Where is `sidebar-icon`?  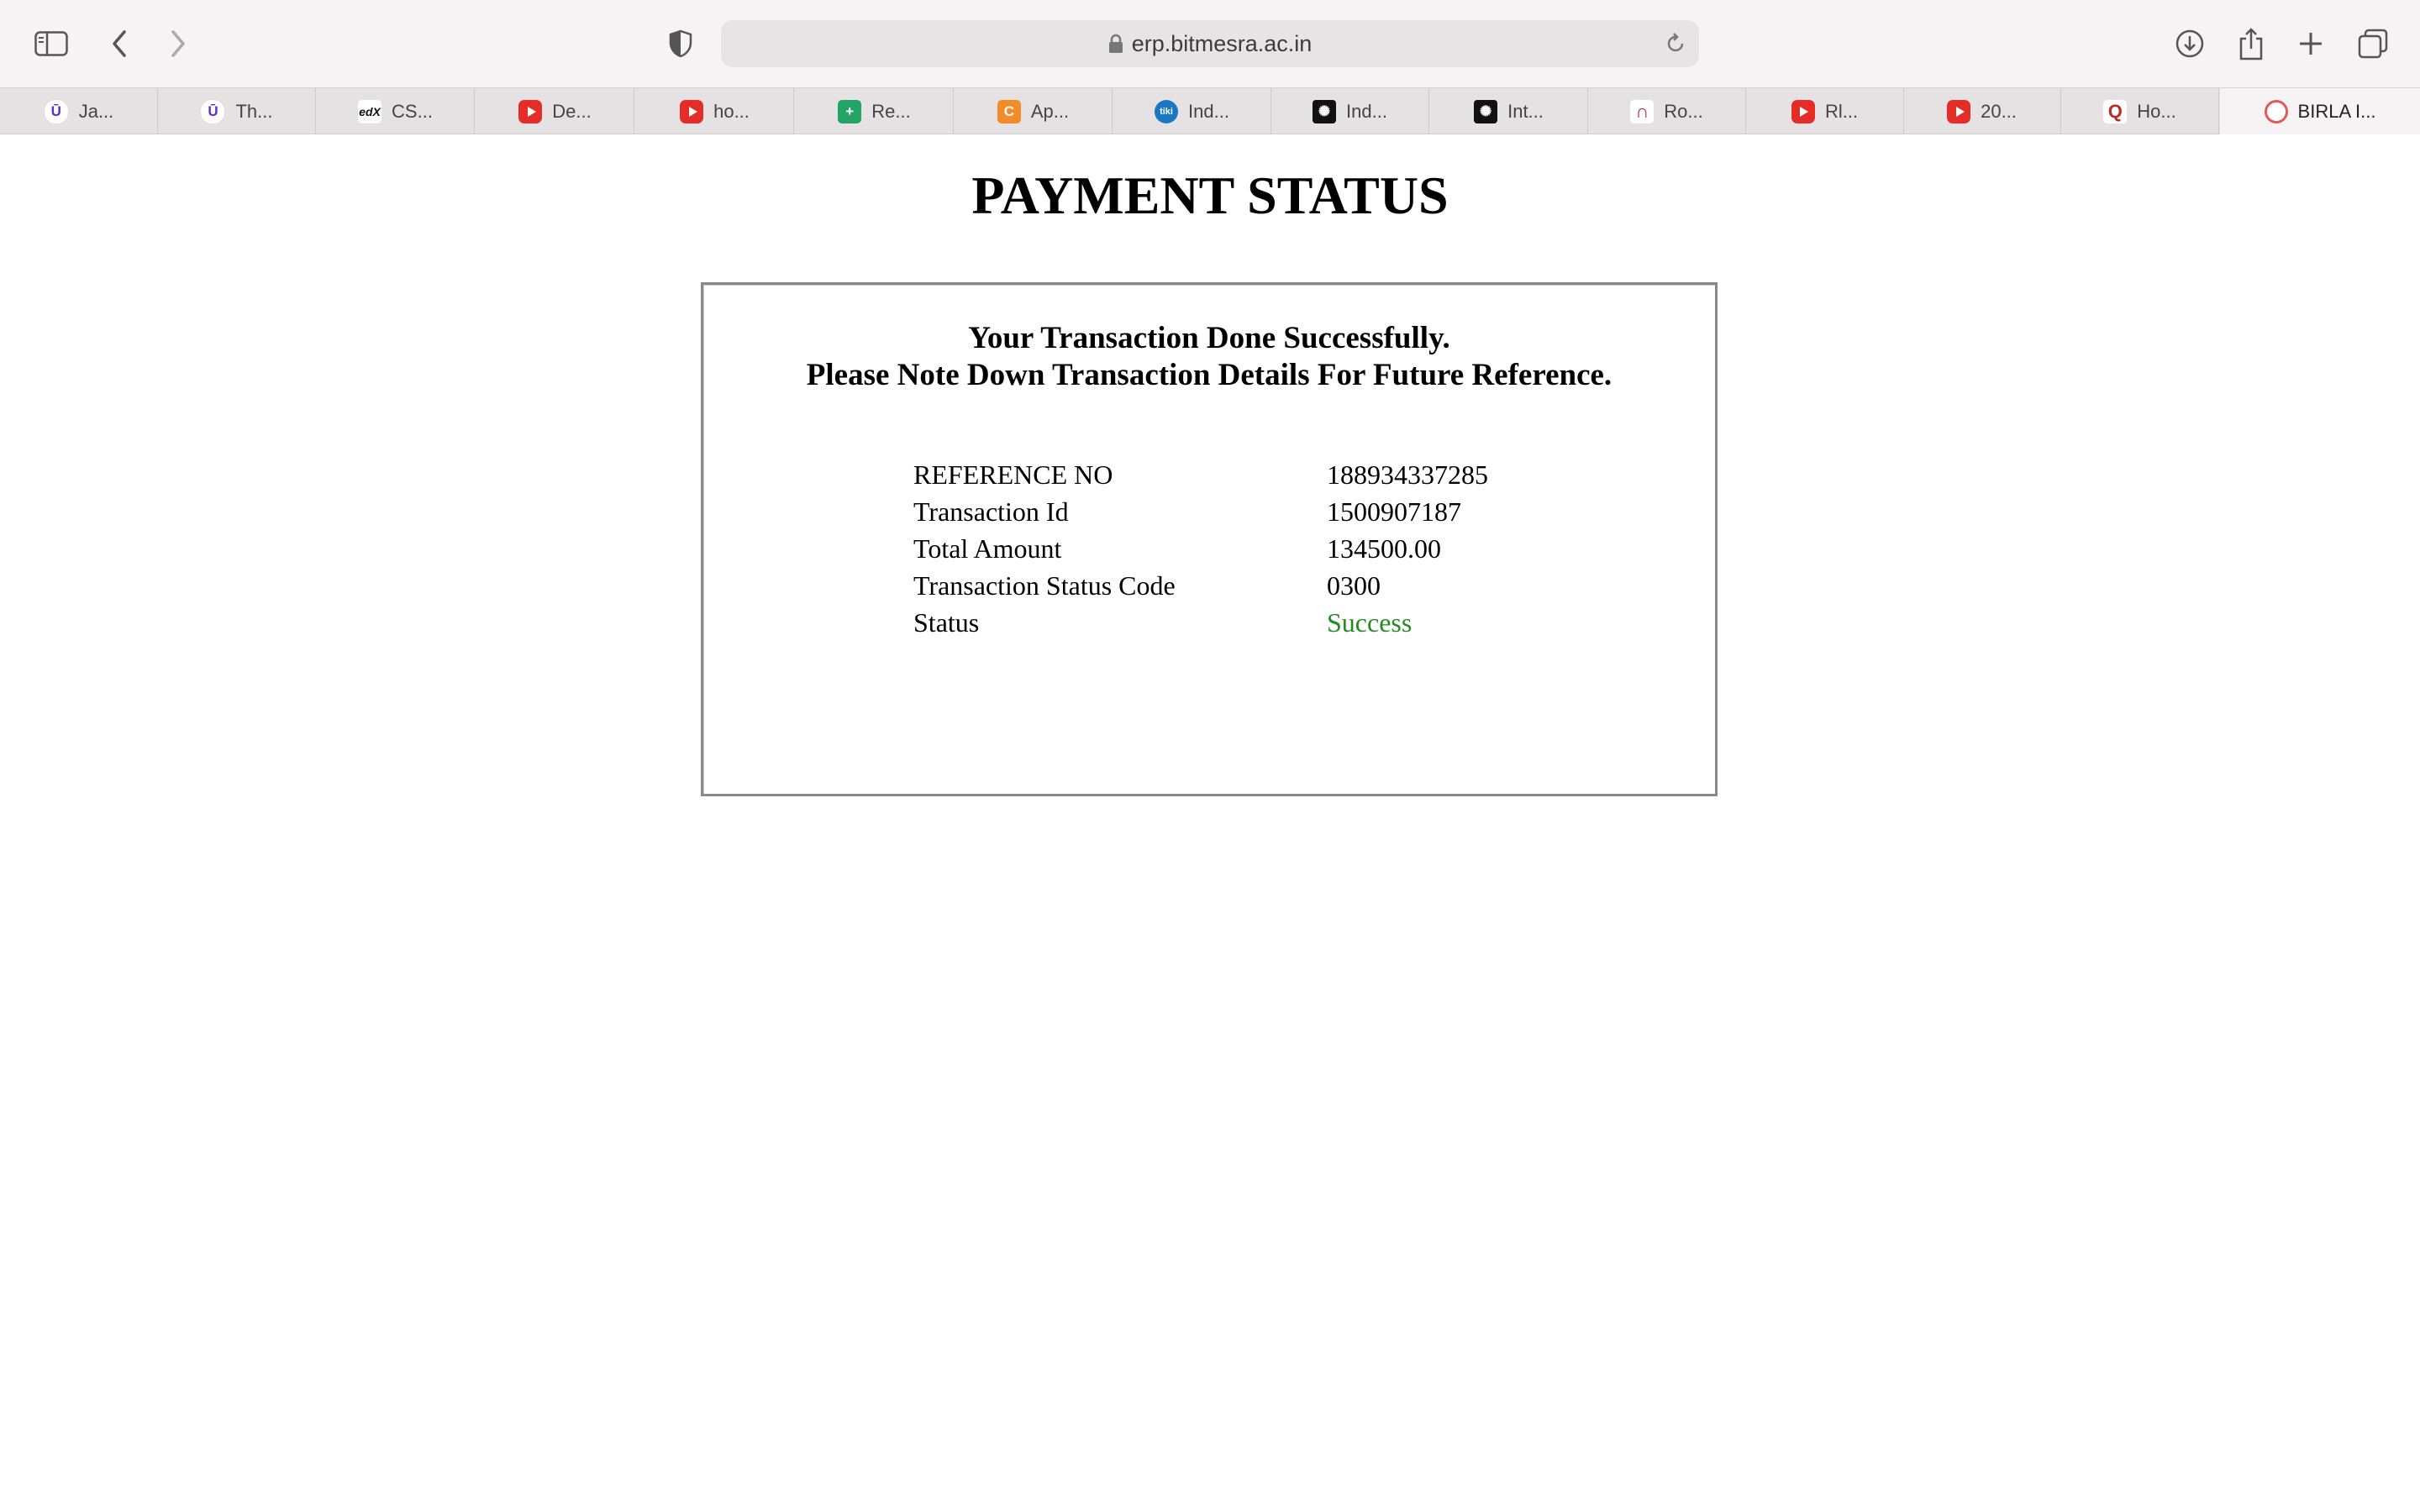
sidebar-icon is located at coordinates (51, 43).